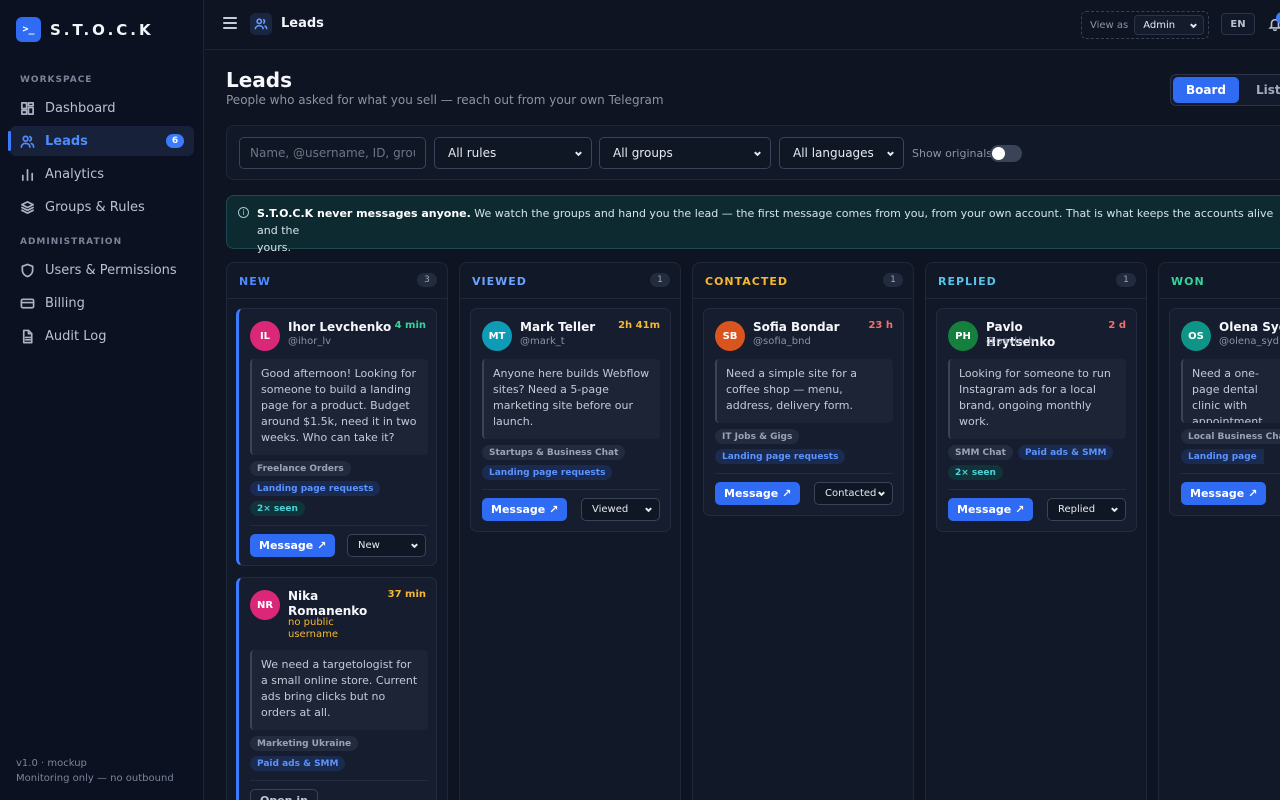  Describe the element at coordinates (427, 280) in the screenshot. I see `column-count: 3` at that location.